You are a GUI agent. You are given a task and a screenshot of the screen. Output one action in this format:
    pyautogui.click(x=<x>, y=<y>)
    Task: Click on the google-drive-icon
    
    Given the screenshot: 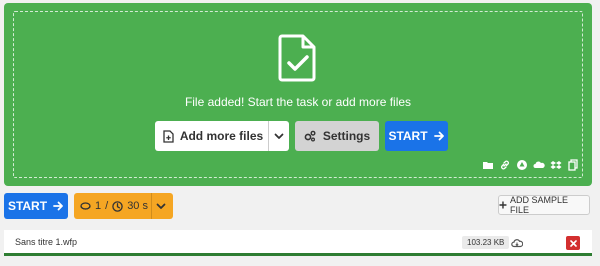 What is the action you would take?
    pyautogui.click(x=522, y=164)
    